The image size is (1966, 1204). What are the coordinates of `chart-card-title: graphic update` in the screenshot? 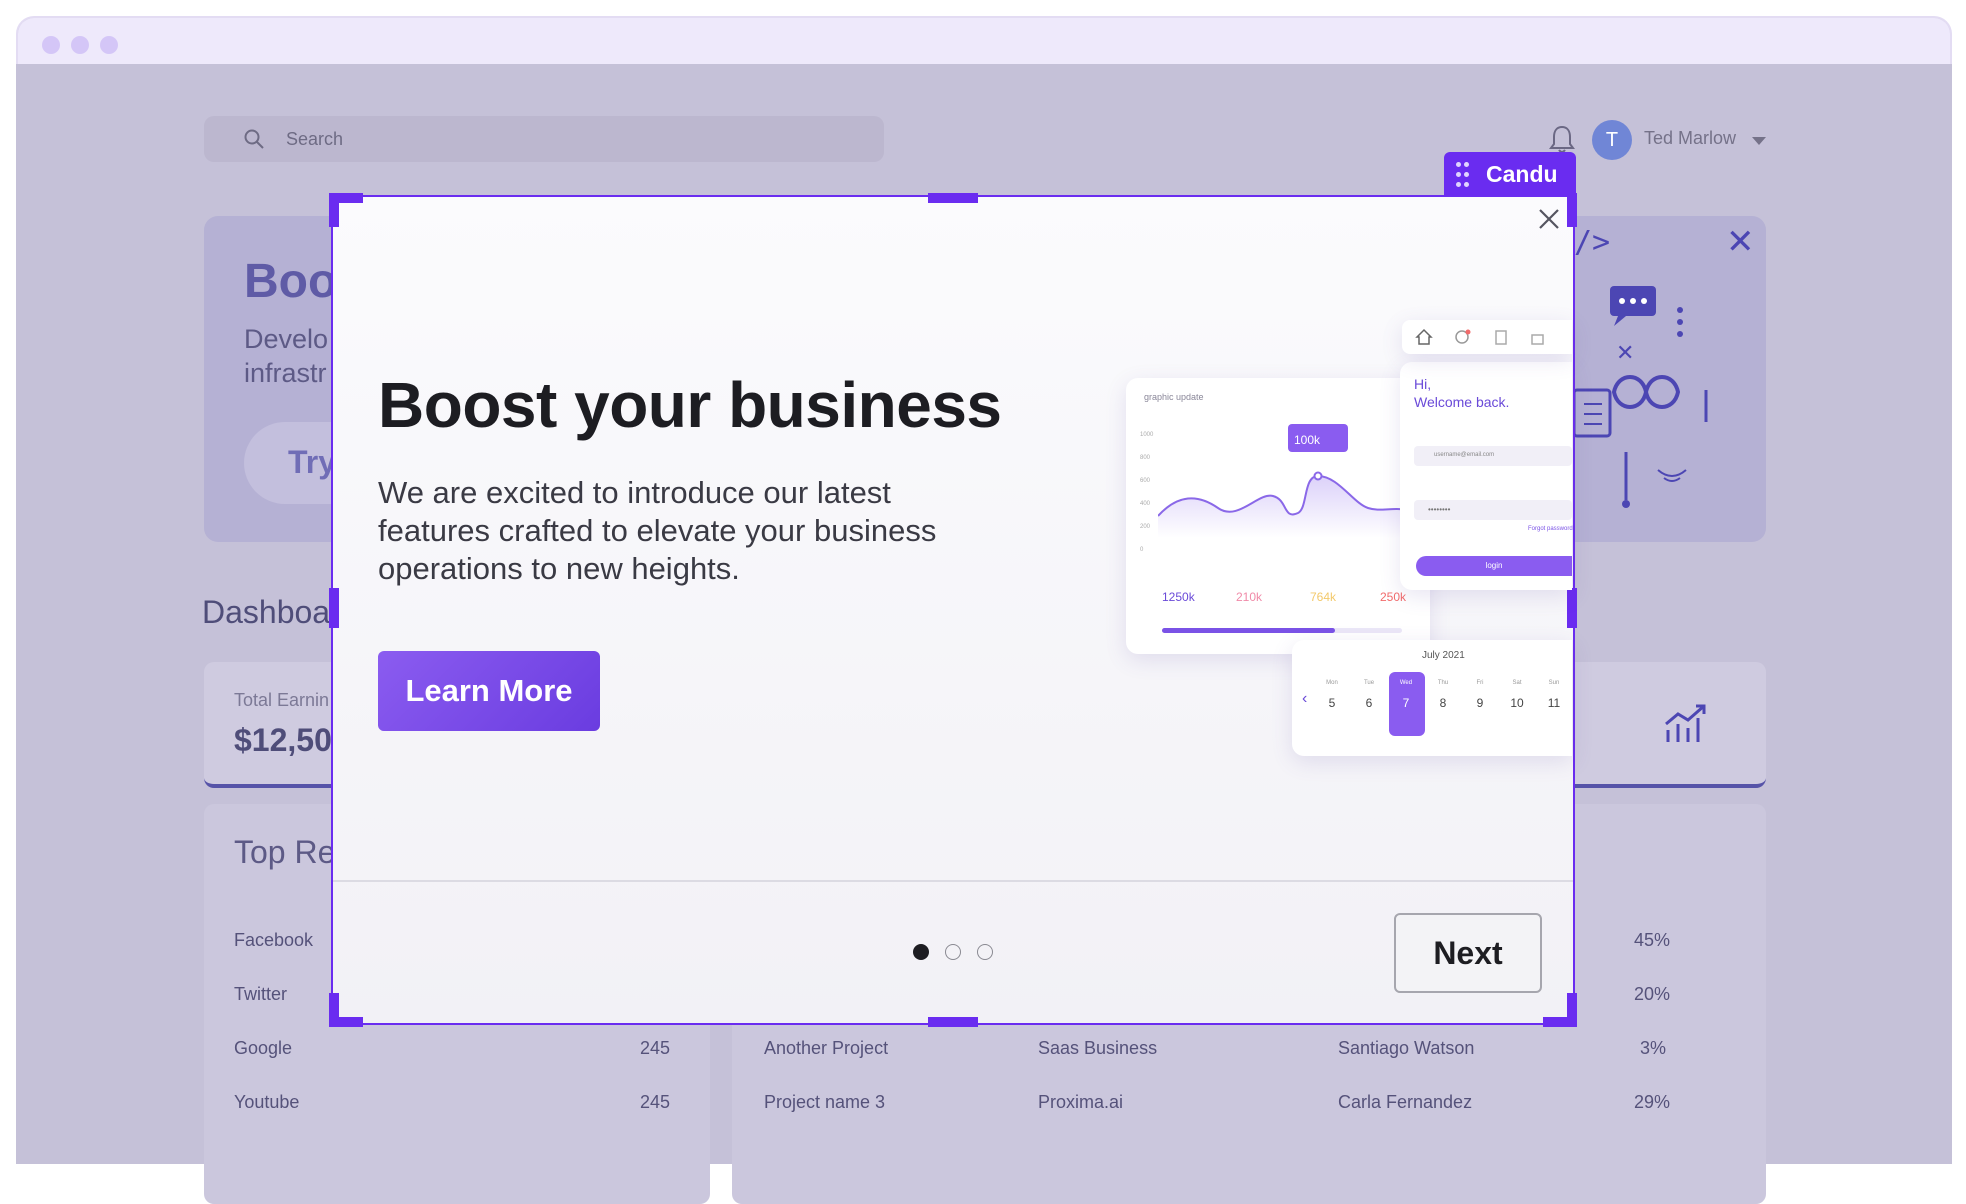 It's located at (1174, 397).